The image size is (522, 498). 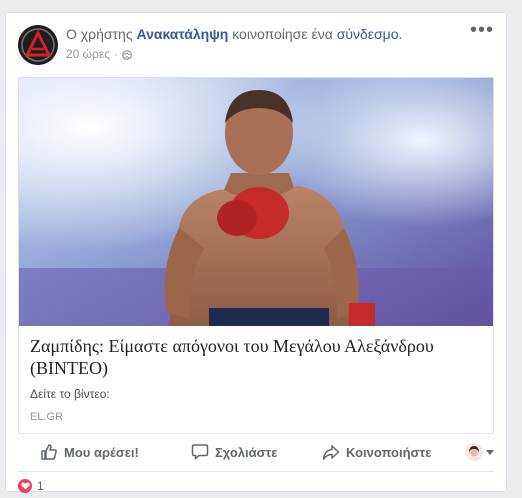 What do you see at coordinates (127, 54) in the screenshot?
I see `globe-icon` at bounding box center [127, 54].